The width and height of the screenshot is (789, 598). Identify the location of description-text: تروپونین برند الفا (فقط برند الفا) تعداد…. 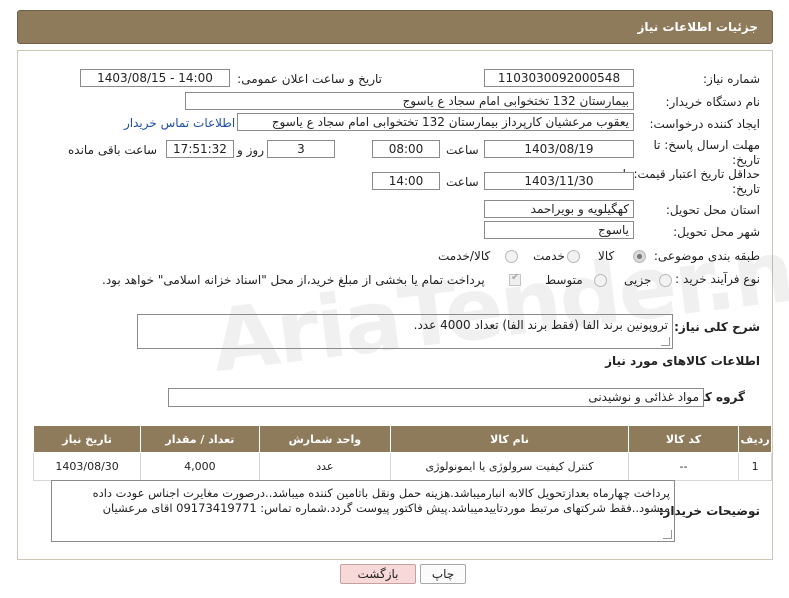
(540, 325).